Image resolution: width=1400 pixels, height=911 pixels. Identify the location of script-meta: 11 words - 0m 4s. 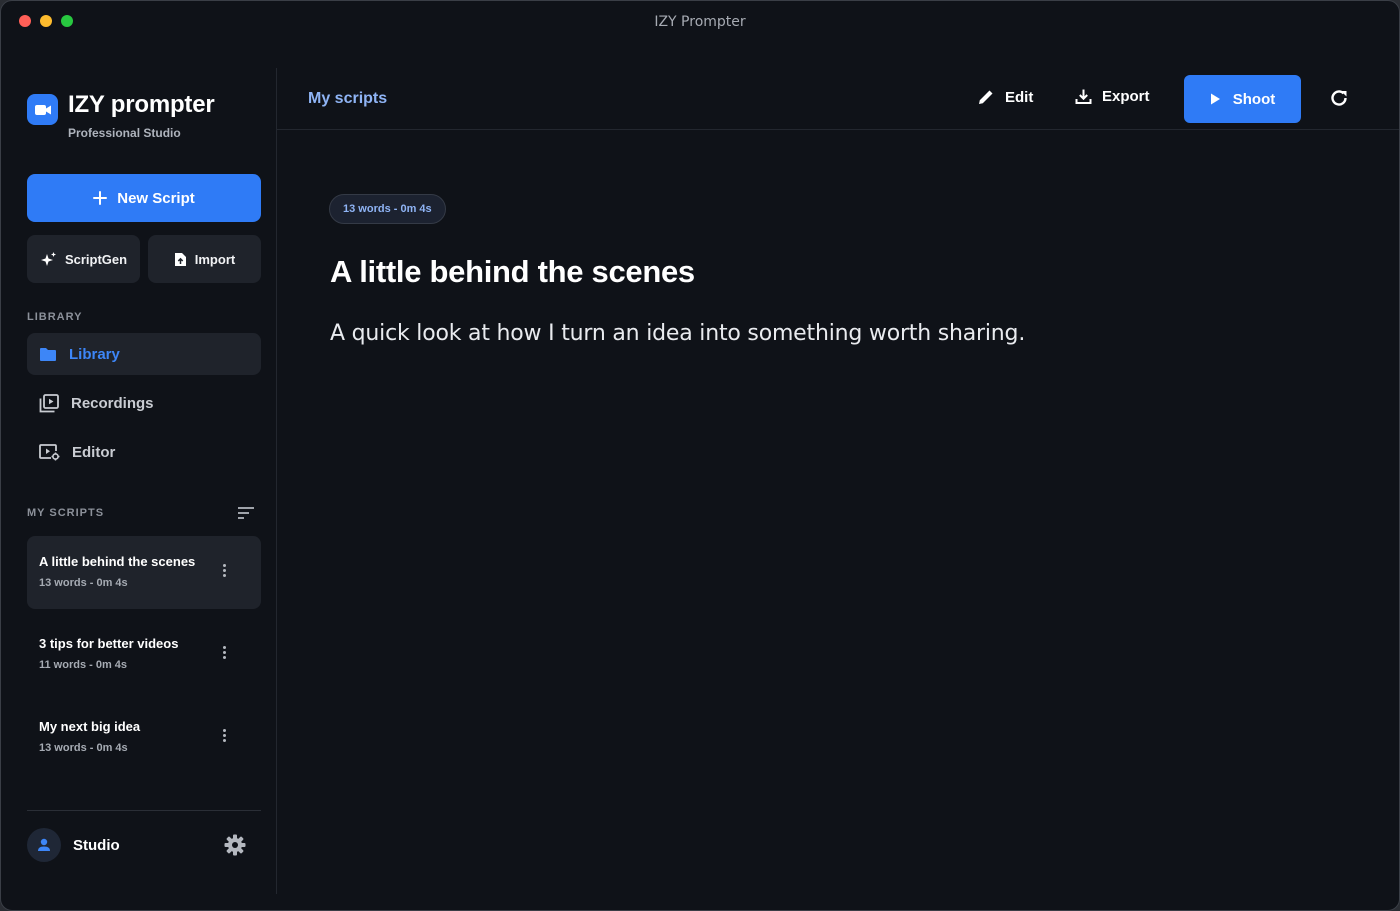
(83, 665).